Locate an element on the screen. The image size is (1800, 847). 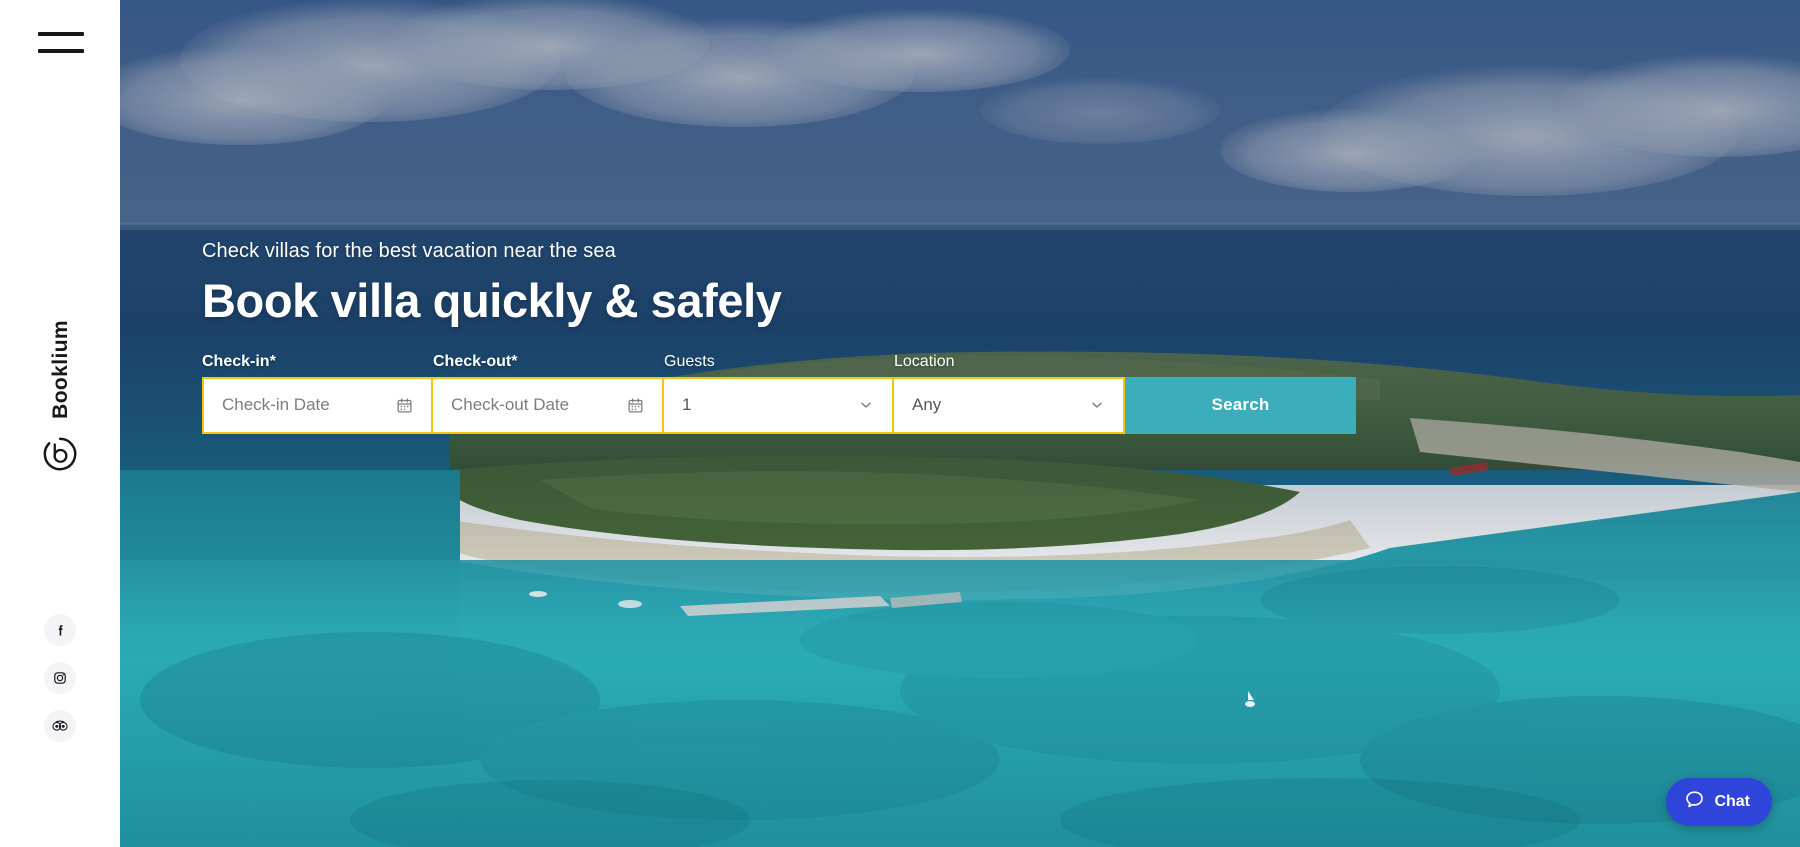
label-checkin-required: * is located at coordinates (272, 361).